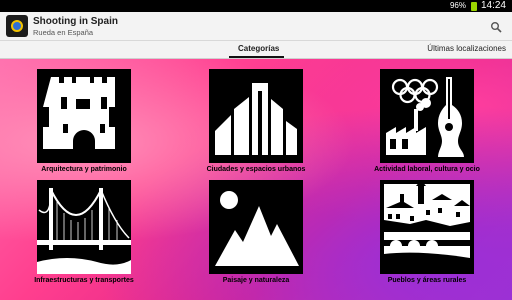  I want to click on search-icon, so click(496, 27).